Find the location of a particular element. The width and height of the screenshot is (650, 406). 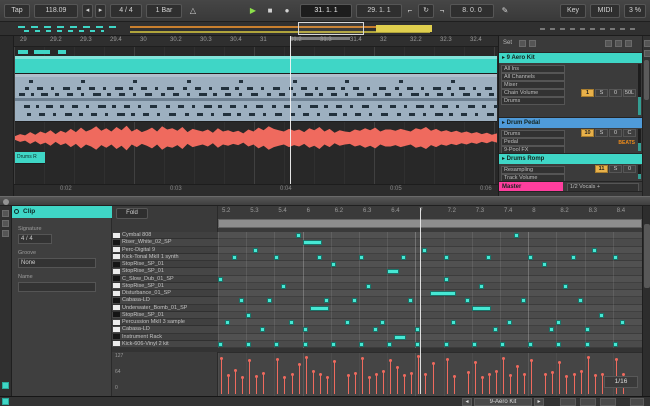

drums-clip: Drums R is located at coordinates (30, 158).